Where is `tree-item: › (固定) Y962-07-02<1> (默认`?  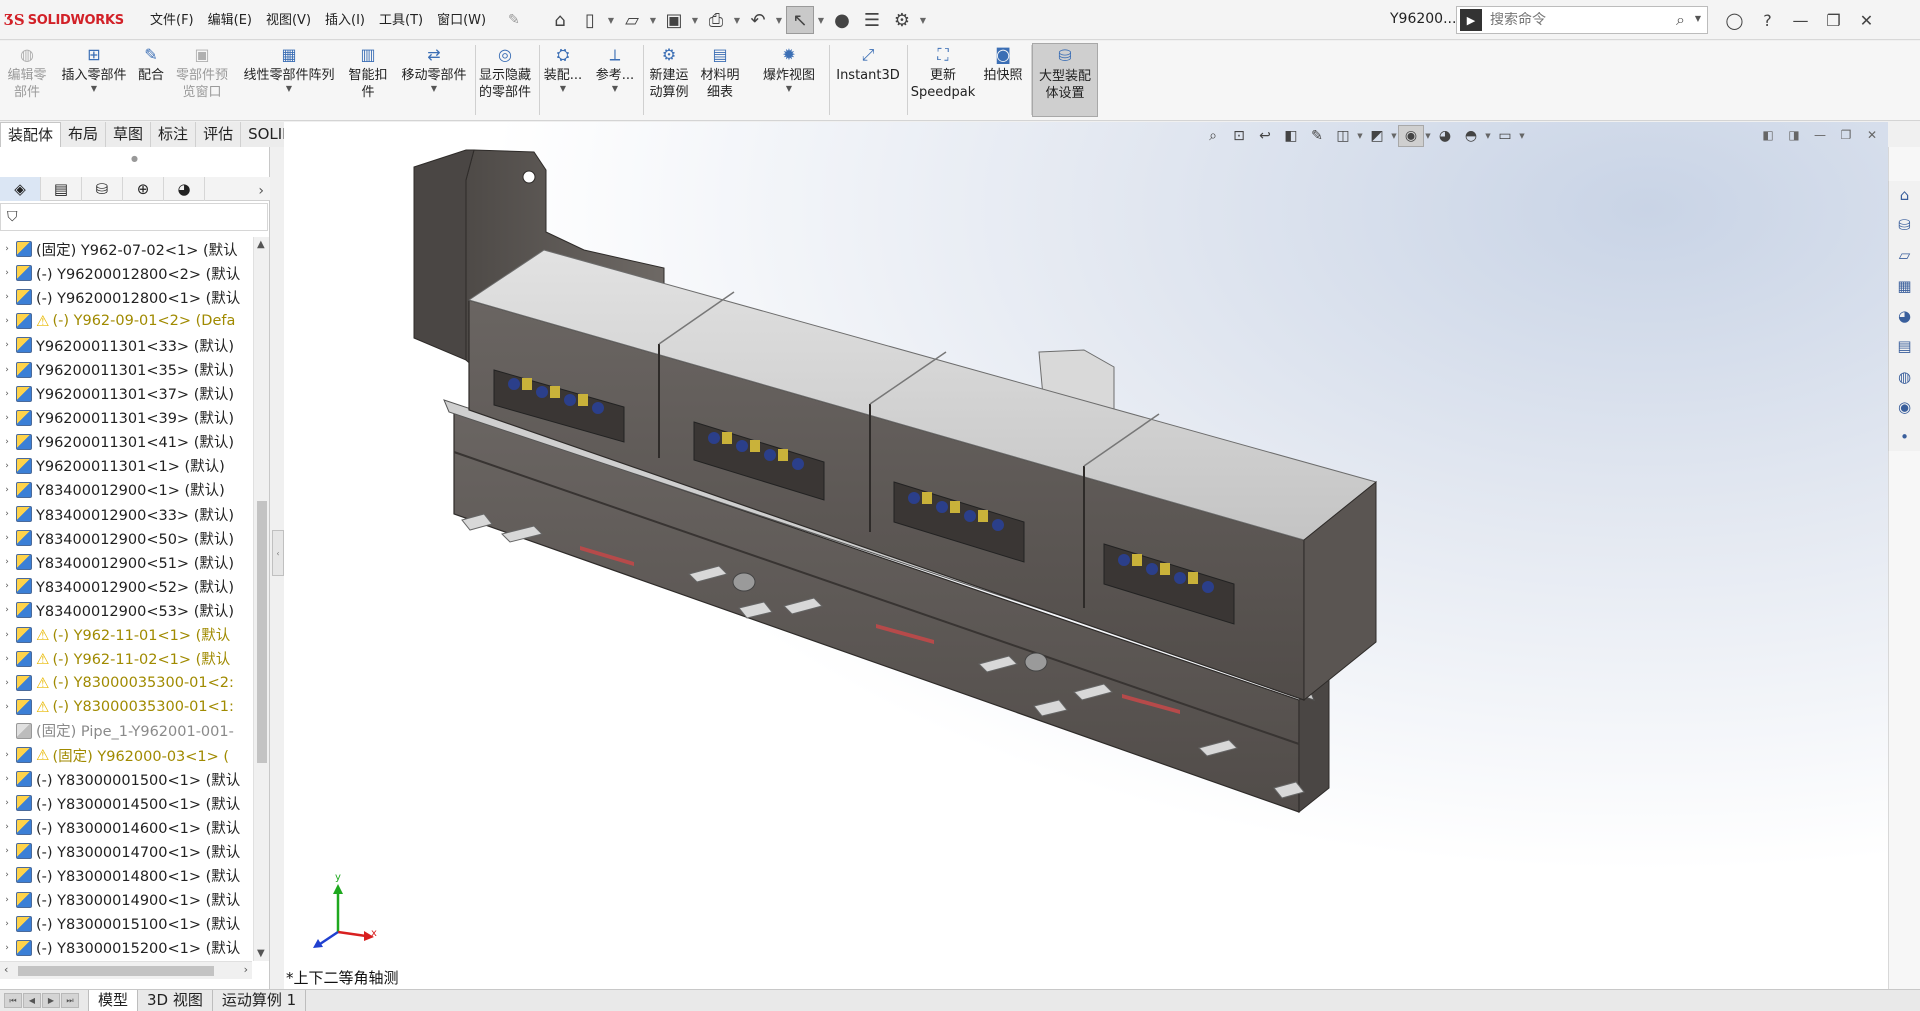 tree-item: › (固定) Y962-07-02<1> (默认 is located at coordinates (126, 249).